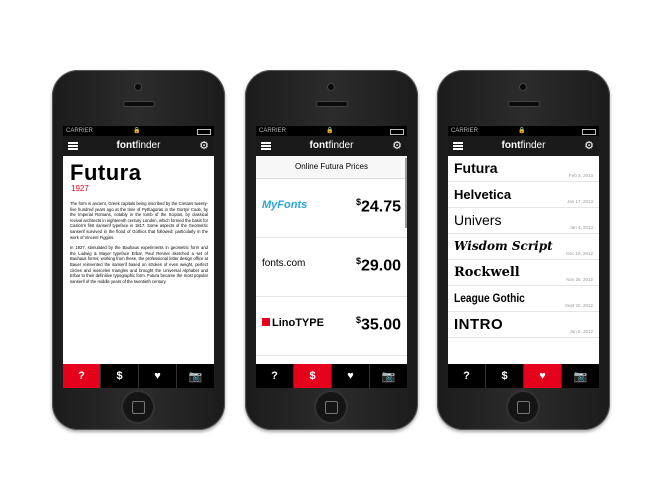 The width and height of the screenshot is (660, 500). Describe the element at coordinates (293, 323) in the screenshot. I see `vendor-logo-linotype: LinoTYPE` at that location.